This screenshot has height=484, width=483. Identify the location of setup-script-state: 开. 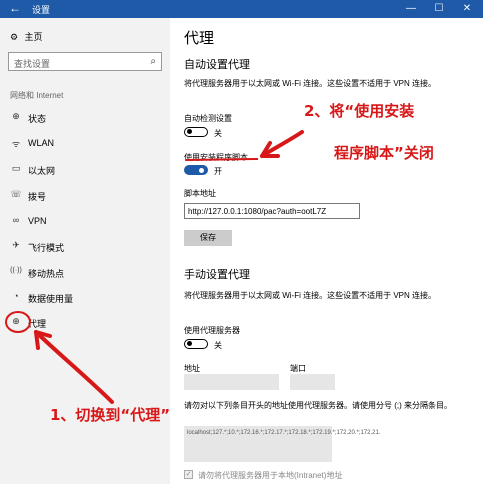
(218, 171).